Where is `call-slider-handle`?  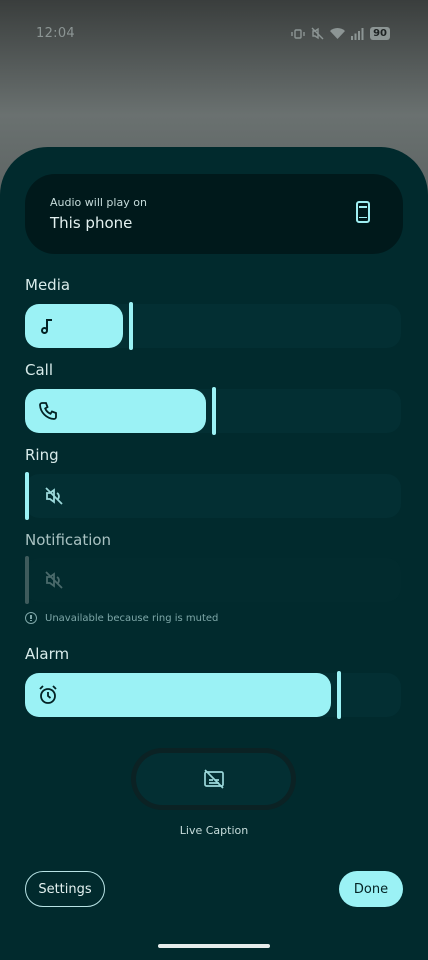 call-slider-handle is located at coordinates (214, 411).